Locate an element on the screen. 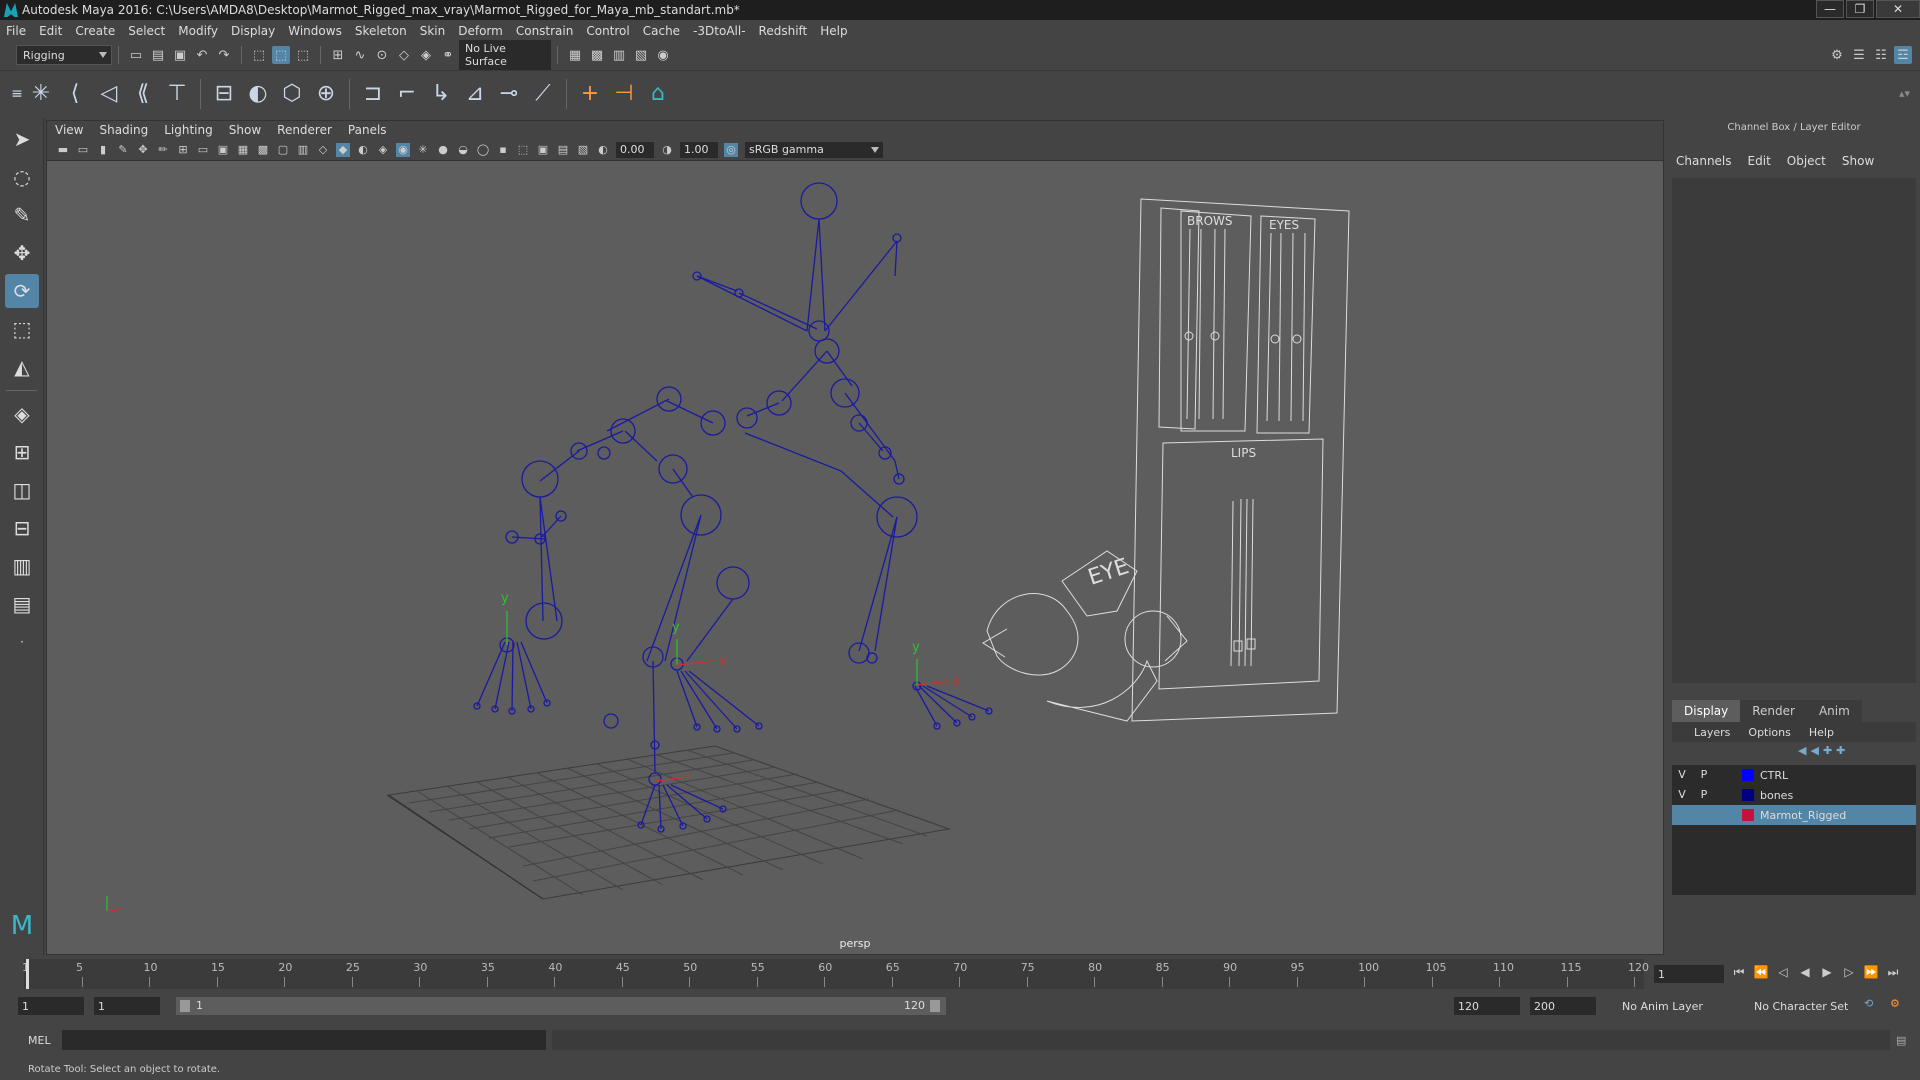  snap-point-icon: ⊙ is located at coordinates (382, 55).